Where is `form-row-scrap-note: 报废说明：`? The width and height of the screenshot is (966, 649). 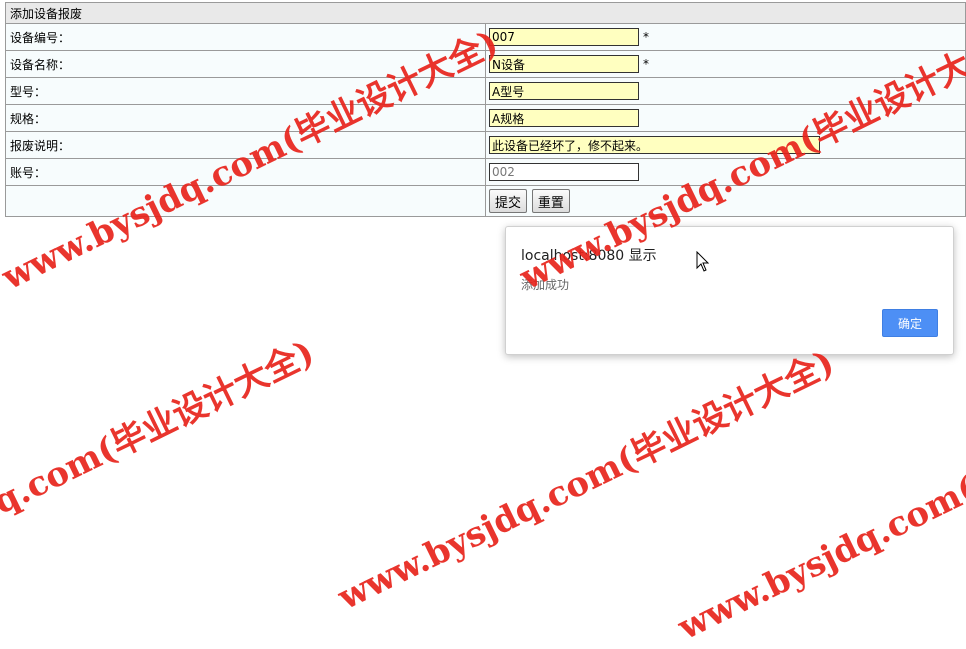 form-row-scrap-note: 报废说明： is located at coordinates (485, 145).